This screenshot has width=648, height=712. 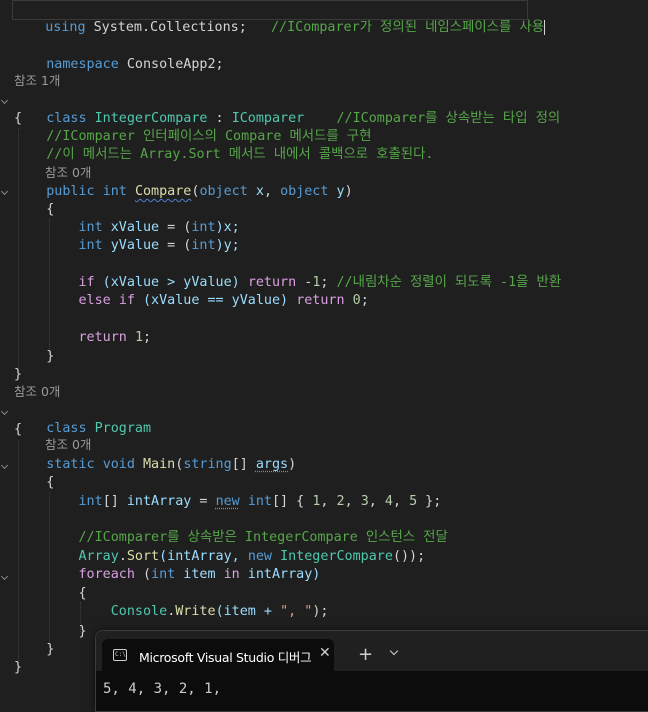 What do you see at coordinates (320, 611) in the screenshot?
I see `punctuation: );` at bounding box center [320, 611].